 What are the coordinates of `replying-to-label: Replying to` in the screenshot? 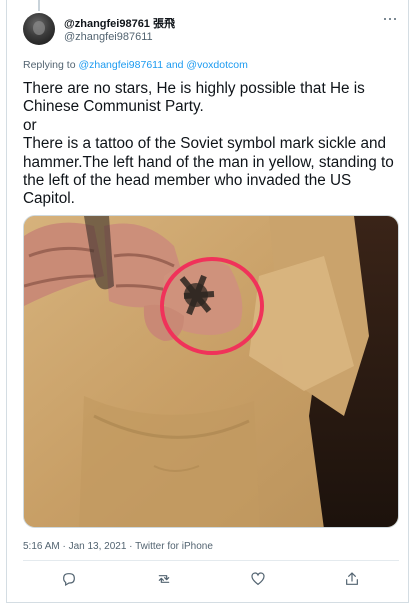 It's located at (49, 65).